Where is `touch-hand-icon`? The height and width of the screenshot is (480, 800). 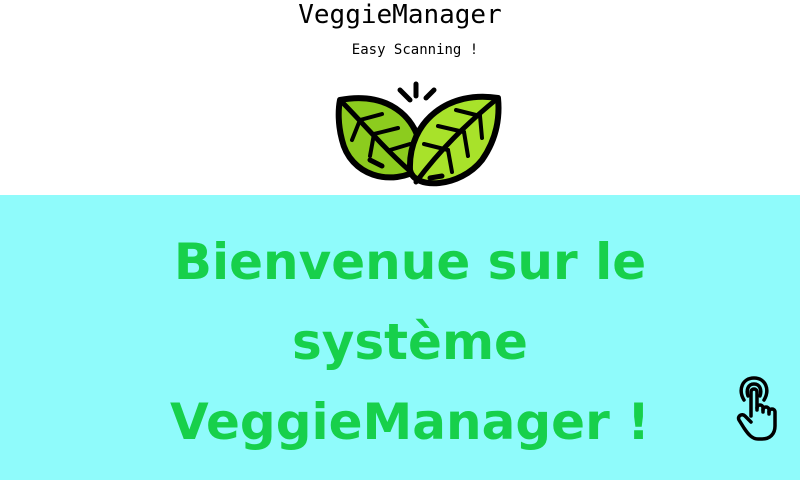
touch-hand-icon is located at coordinates (762, 409).